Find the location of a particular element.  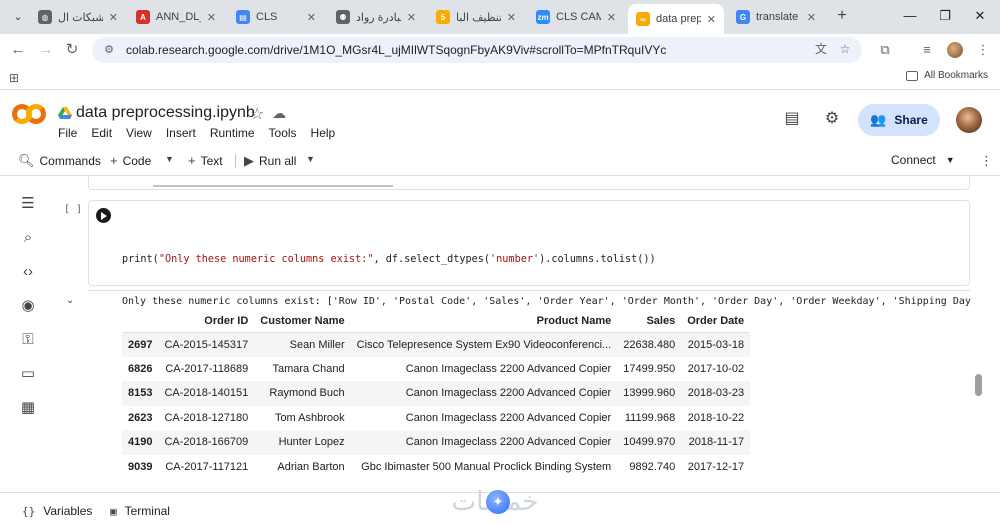

extensions-icon: ⧉ is located at coordinates (885, 50).